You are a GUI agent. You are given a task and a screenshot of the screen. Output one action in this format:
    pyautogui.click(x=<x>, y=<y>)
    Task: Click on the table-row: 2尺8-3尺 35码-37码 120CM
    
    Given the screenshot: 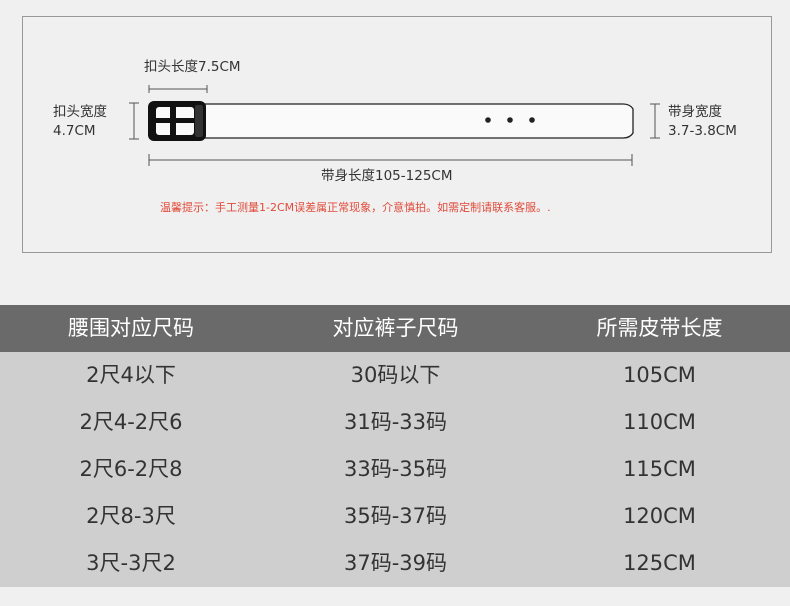 What is the action you would take?
    pyautogui.click(x=395, y=516)
    